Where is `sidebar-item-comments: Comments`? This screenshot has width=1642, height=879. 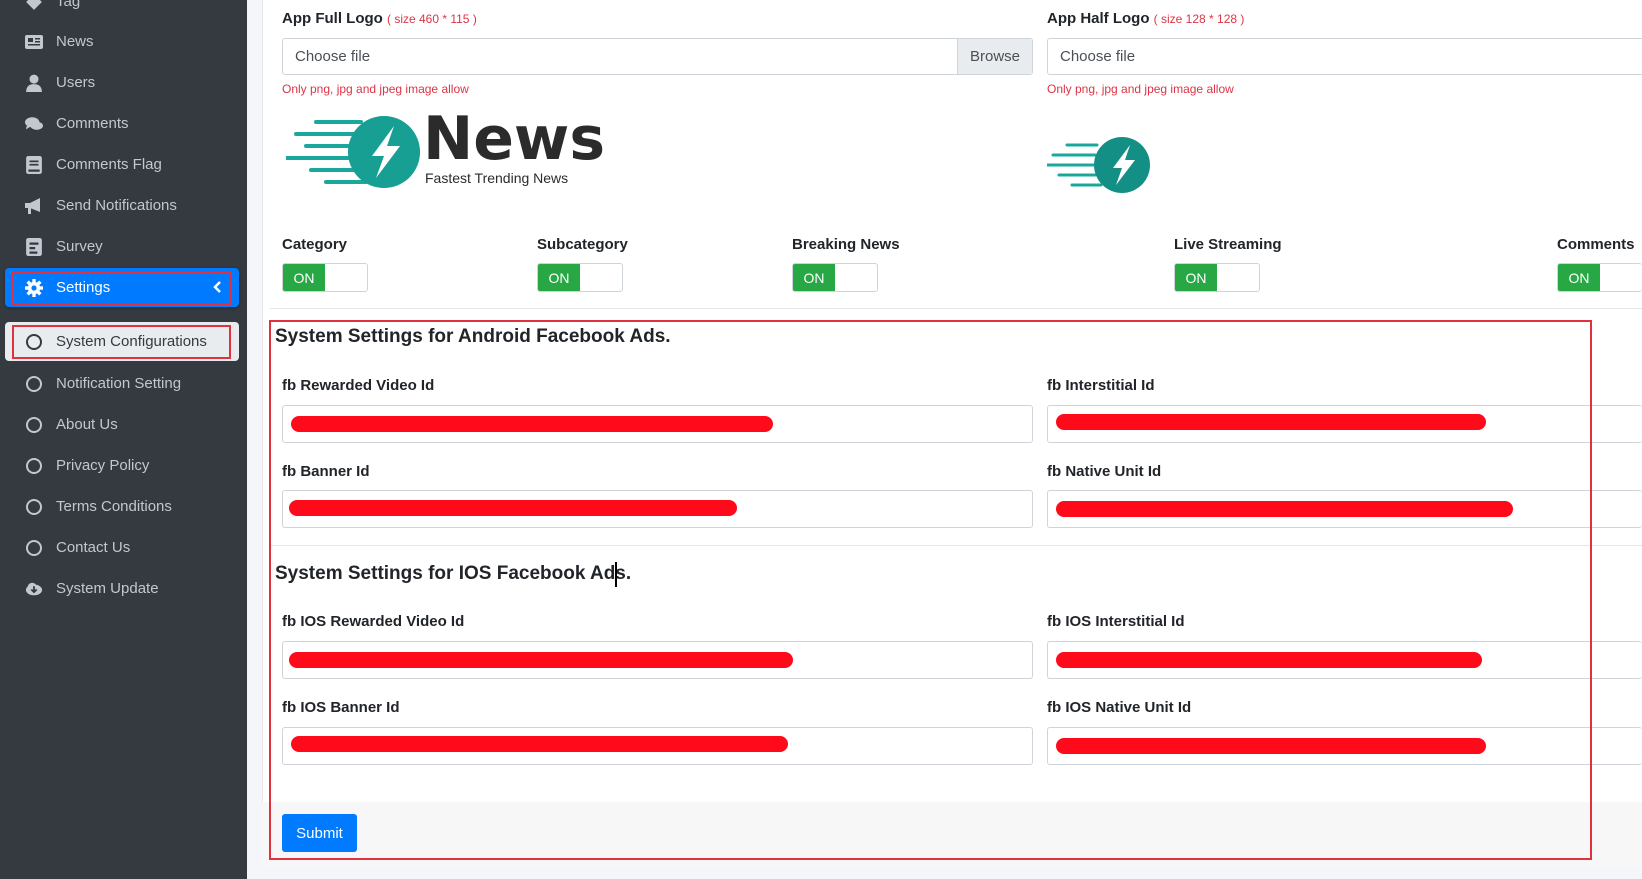
sidebar-item-comments: Comments is located at coordinates (122, 123).